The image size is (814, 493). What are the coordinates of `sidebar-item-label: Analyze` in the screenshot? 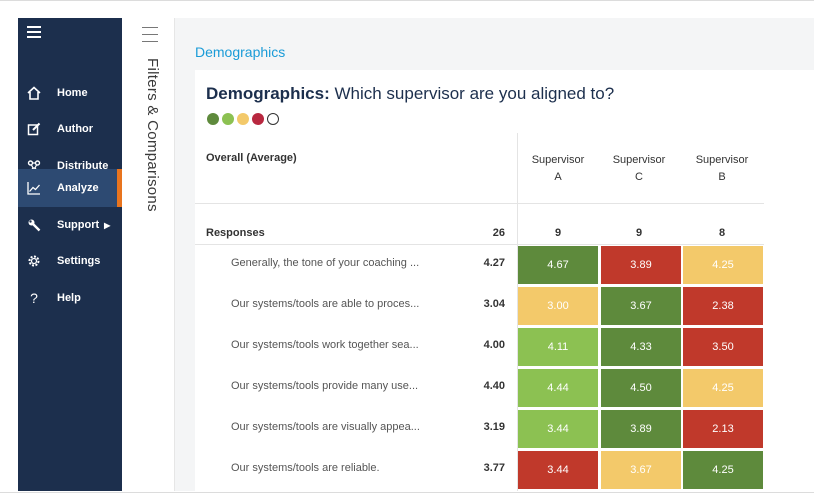 It's located at (78, 188).